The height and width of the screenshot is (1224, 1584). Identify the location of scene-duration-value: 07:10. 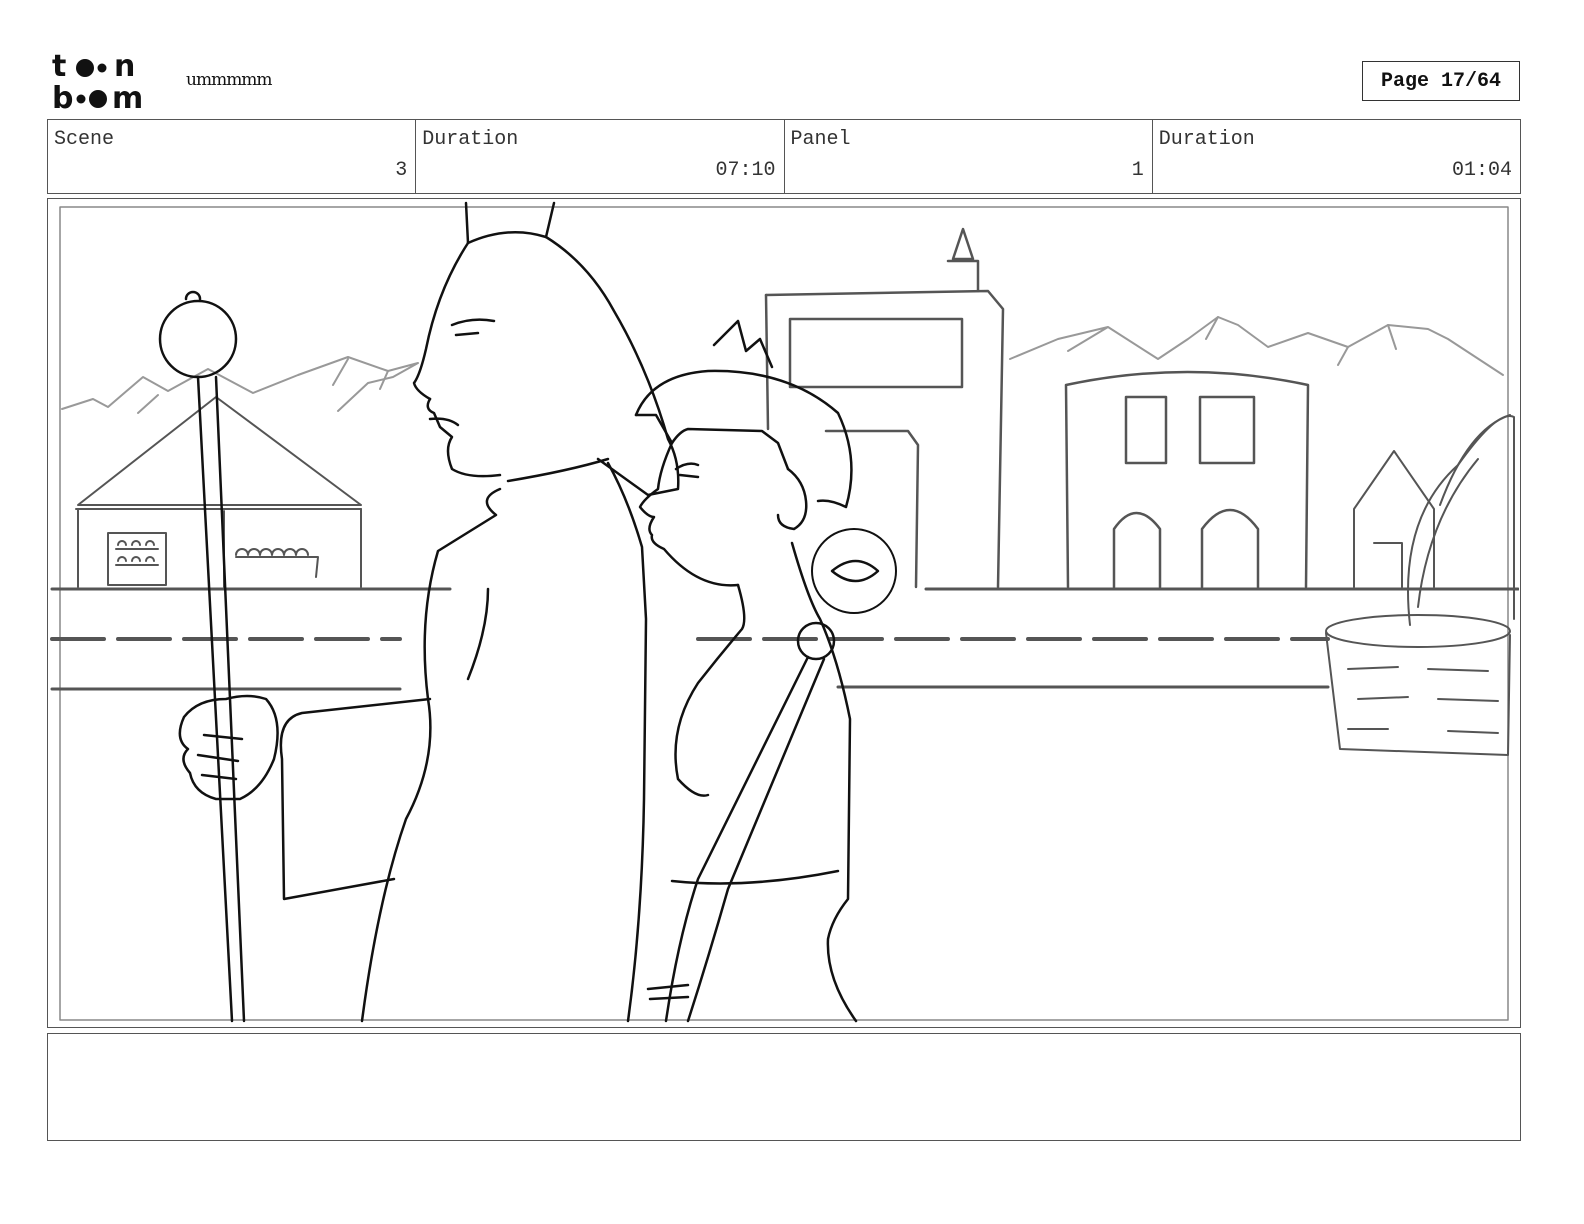
(745, 170).